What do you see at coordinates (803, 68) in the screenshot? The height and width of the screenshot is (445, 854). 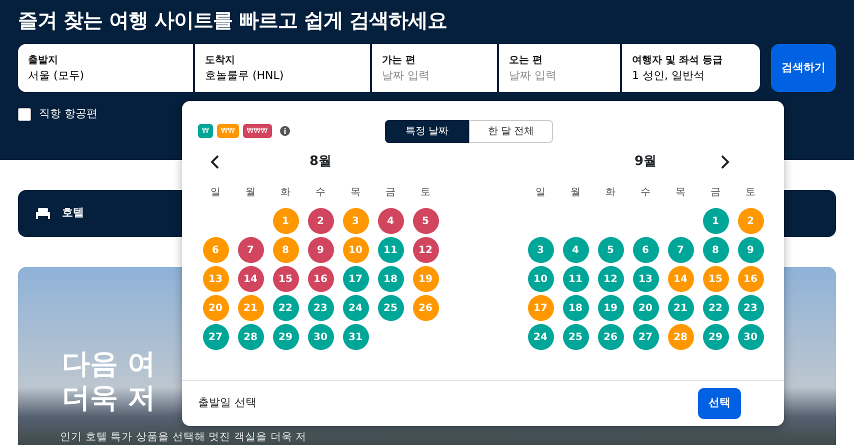 I see `search-button: 검색하기` at bounding box center [803, 68].